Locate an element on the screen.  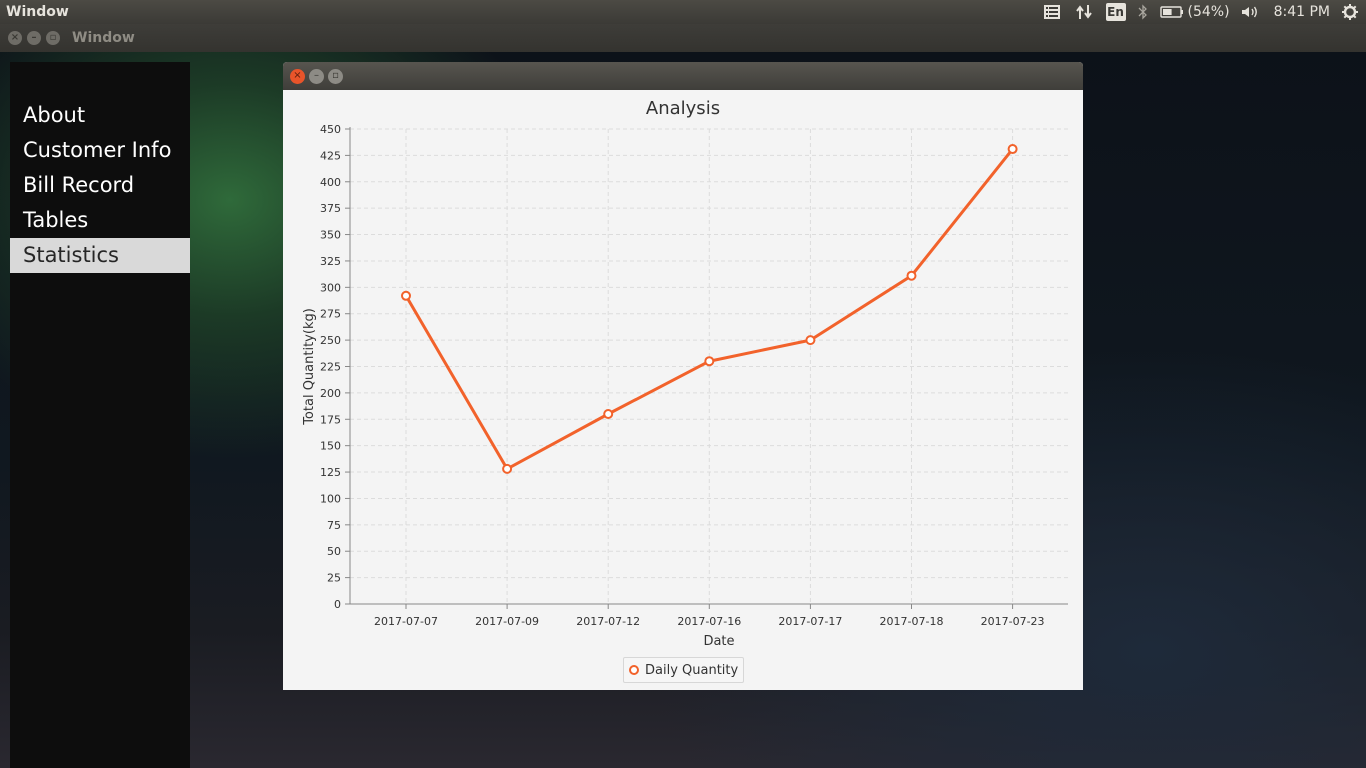
chart-maximize-button: ▫ is located at coordinates (335, 76).